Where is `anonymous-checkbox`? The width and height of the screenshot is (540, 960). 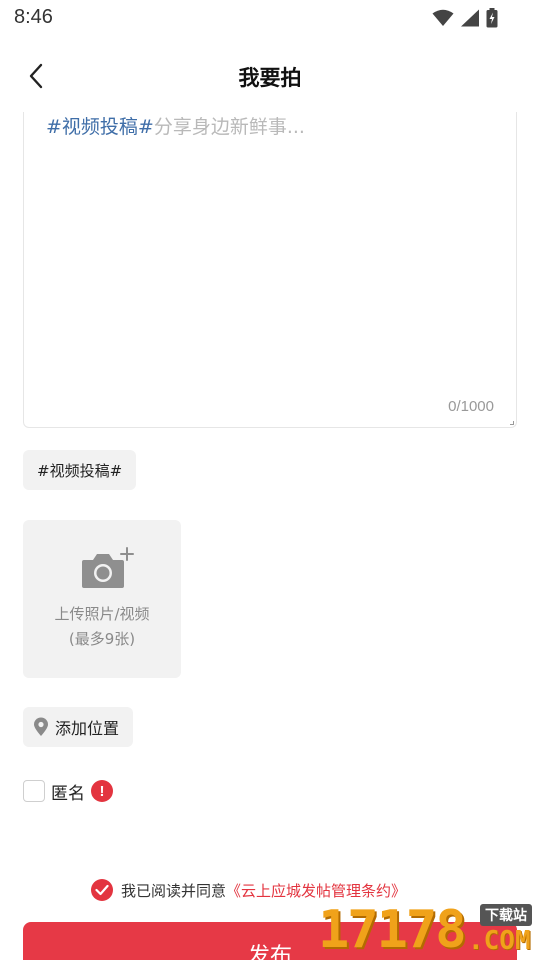
anonymous-checkbox is located at coordinates (34, 791).